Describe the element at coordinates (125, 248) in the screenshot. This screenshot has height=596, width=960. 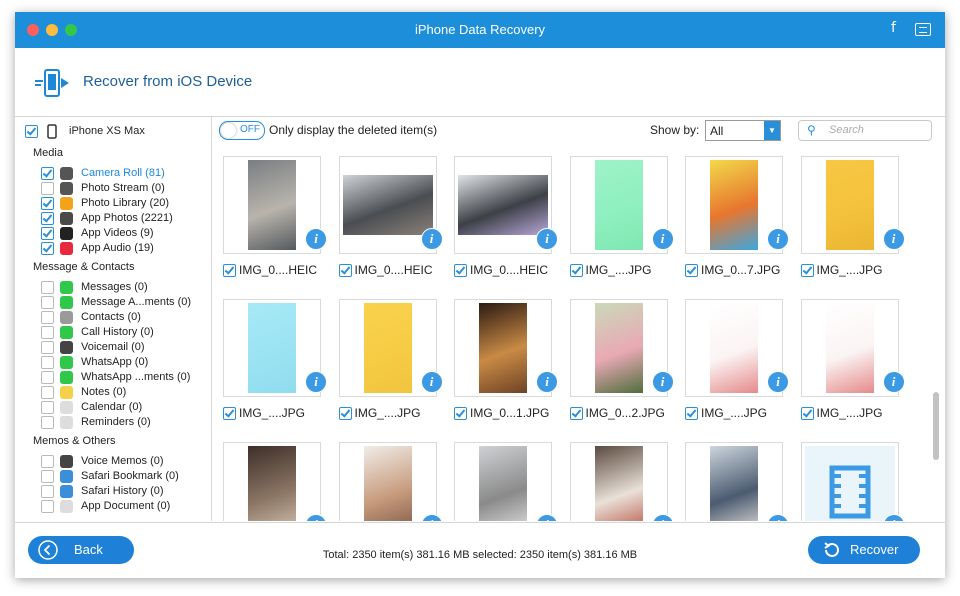
I see `sidebar-item: App Audio (19)` at that location.